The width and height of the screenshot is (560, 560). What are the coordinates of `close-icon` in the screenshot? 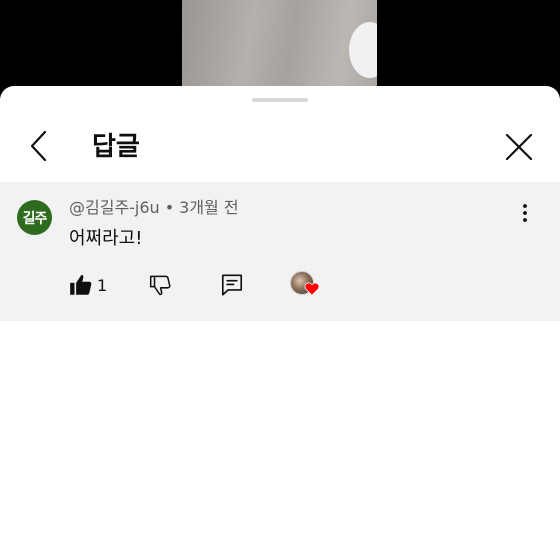 It's located at (519, 147).